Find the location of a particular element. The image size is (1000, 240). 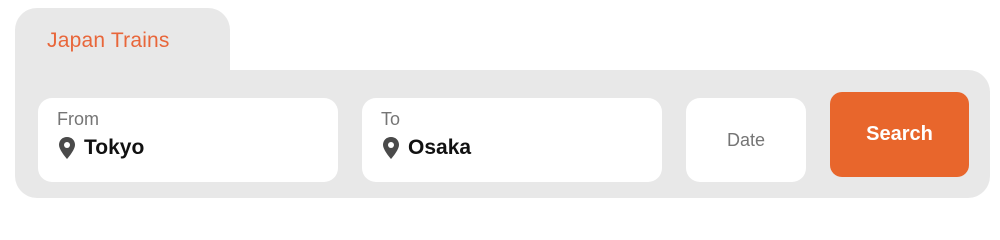

from-field: From Tokyo is located at coordinates (188, 140).